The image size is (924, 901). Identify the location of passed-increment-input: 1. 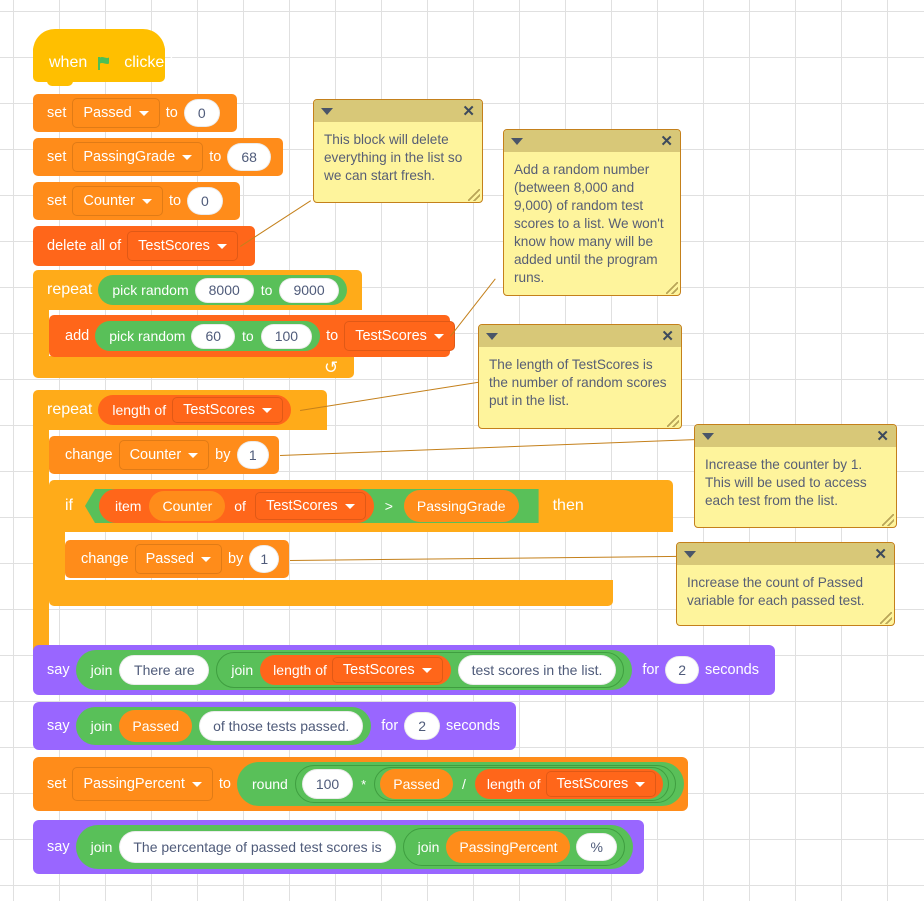
(264, 559).